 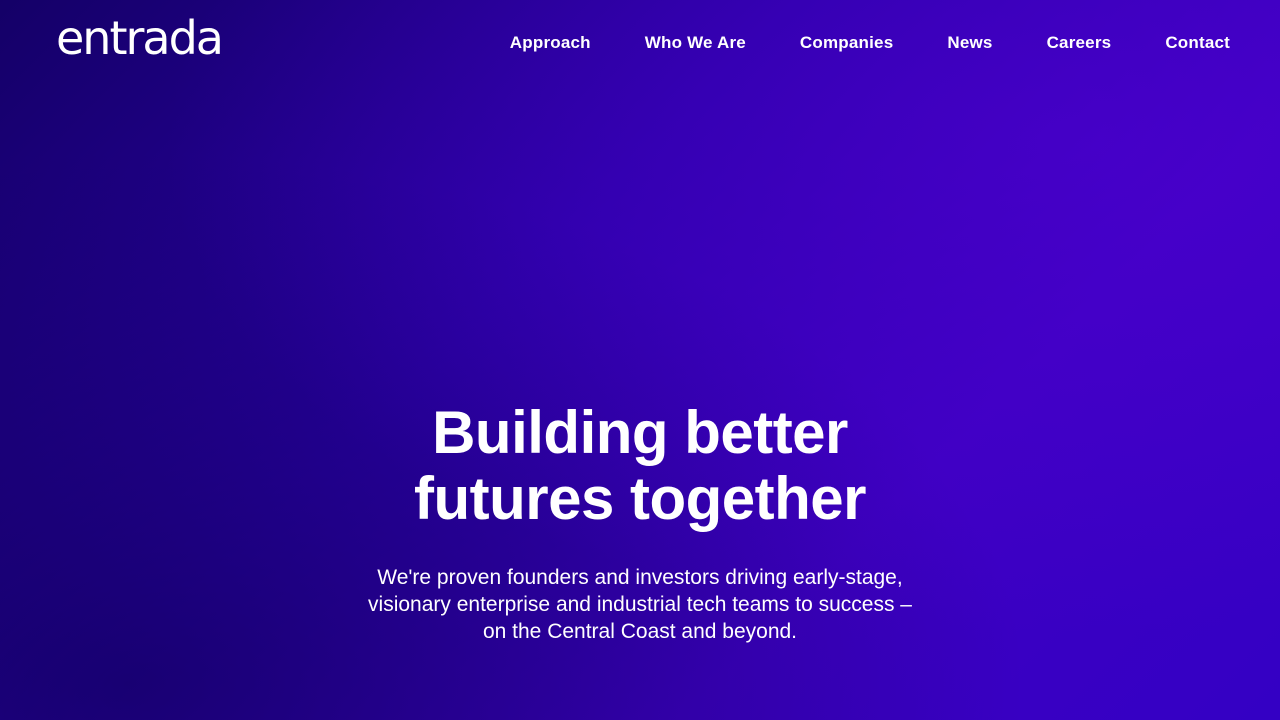 What do you see at coordinates (140, 38) in the screenshot?
I see `entrada-logo: entrada` at bounding box center [140, 38].